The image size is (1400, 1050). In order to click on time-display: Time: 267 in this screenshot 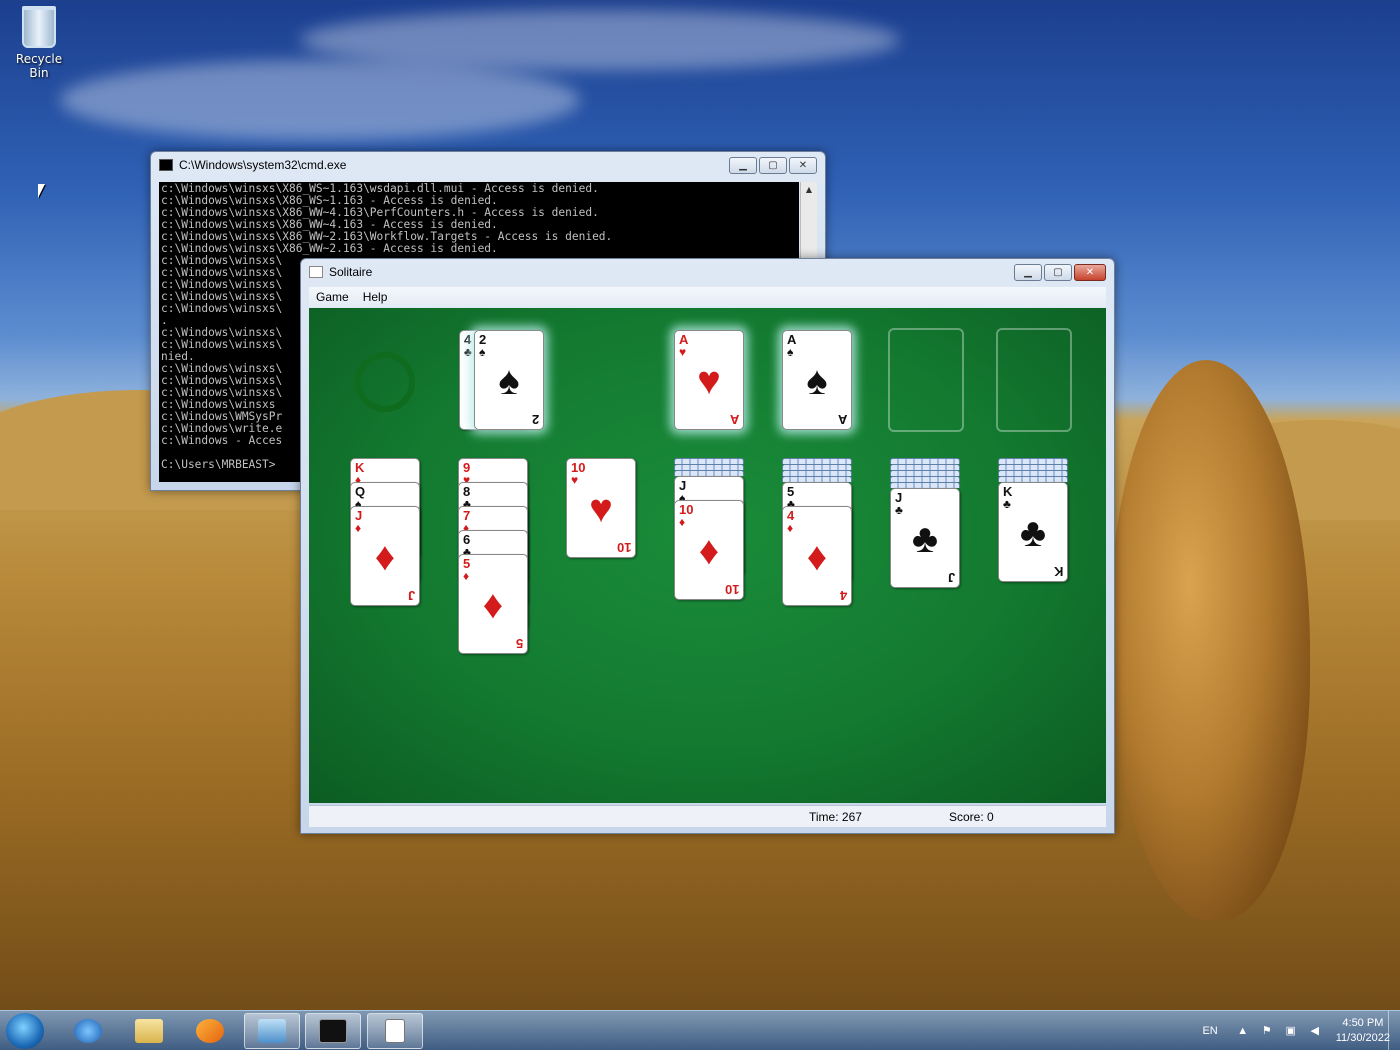, I will do `click(835, 817)`.